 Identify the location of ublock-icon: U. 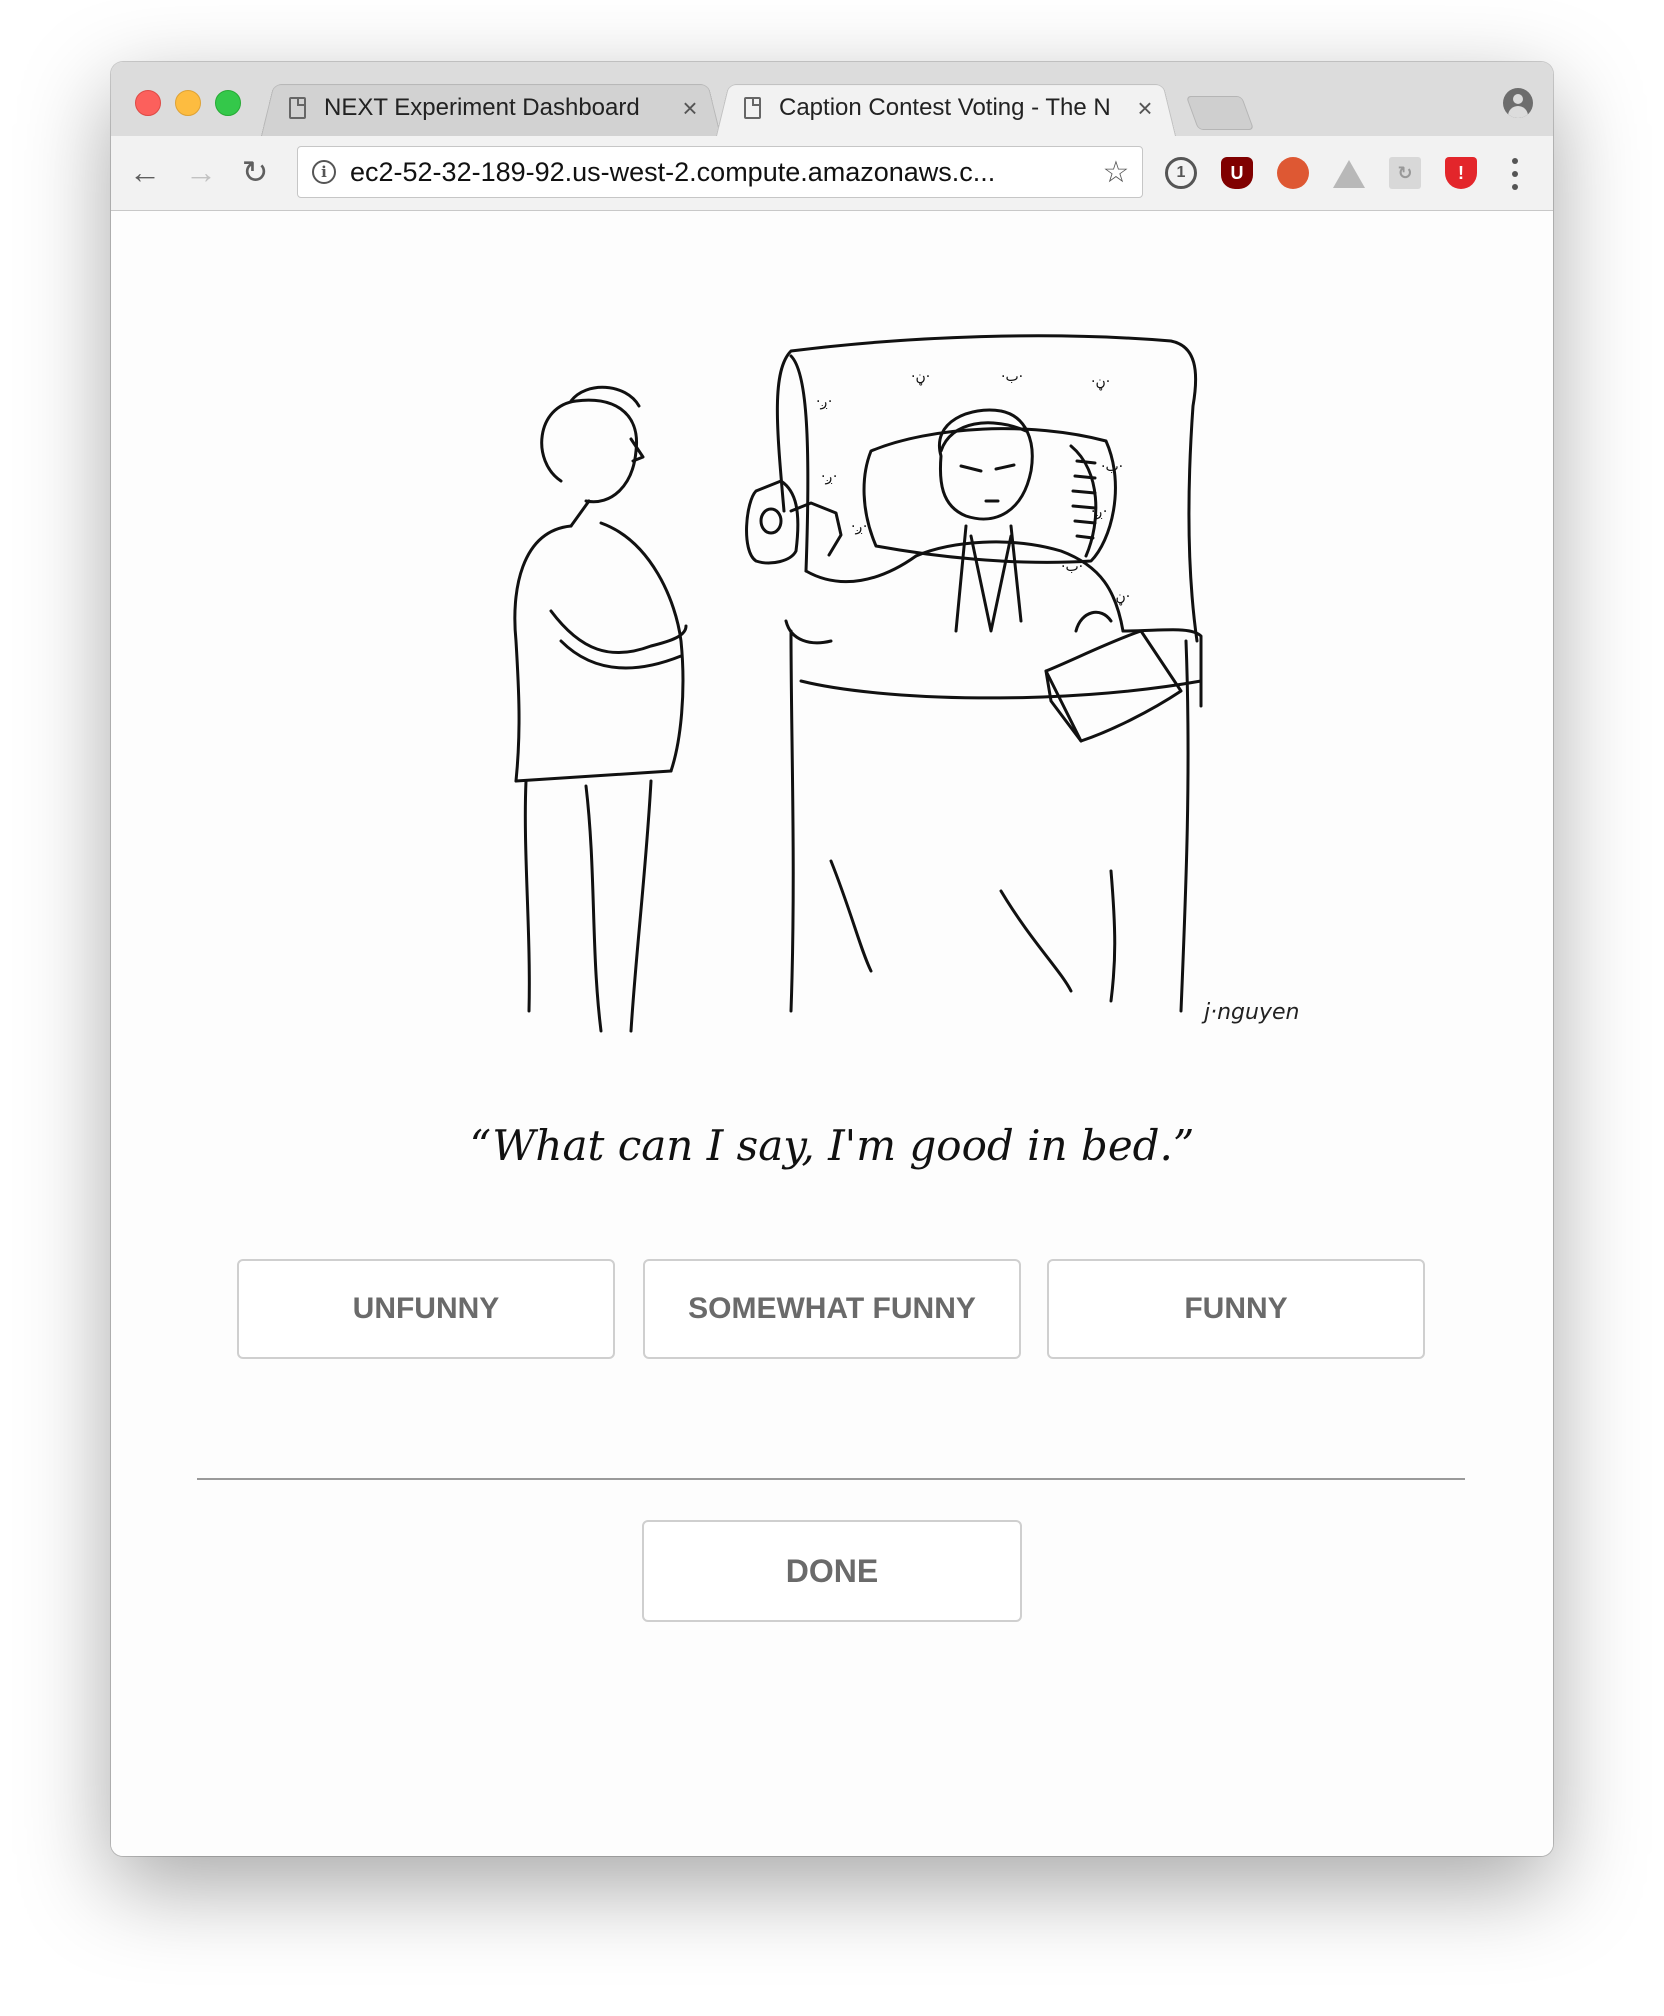
(1237, 173).